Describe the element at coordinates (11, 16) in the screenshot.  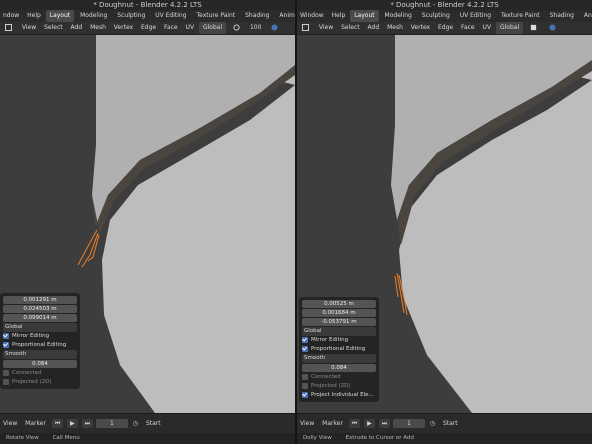
I see `menu-window: ndow` at that location.